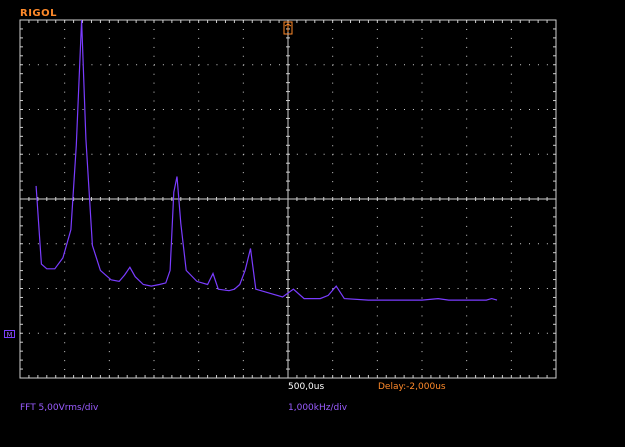  What do you see at coordinates (39, 13) in the screenshot?
I see `brand-logo: RIGOL` at bounding box center [39, 13].